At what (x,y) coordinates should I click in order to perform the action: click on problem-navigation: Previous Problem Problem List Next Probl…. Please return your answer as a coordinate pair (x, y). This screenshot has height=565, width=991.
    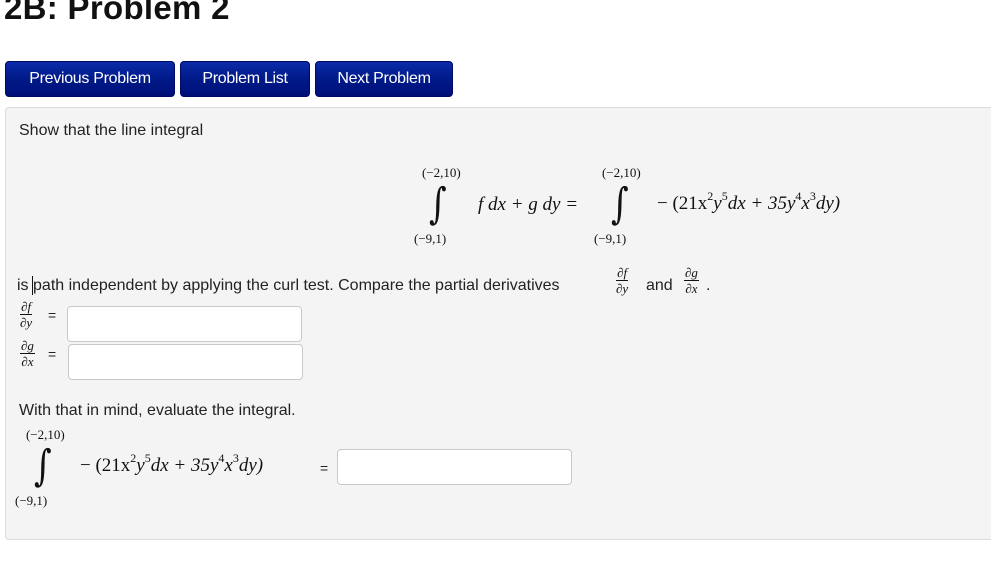
    Looking at the image, I should click on (229, 79).